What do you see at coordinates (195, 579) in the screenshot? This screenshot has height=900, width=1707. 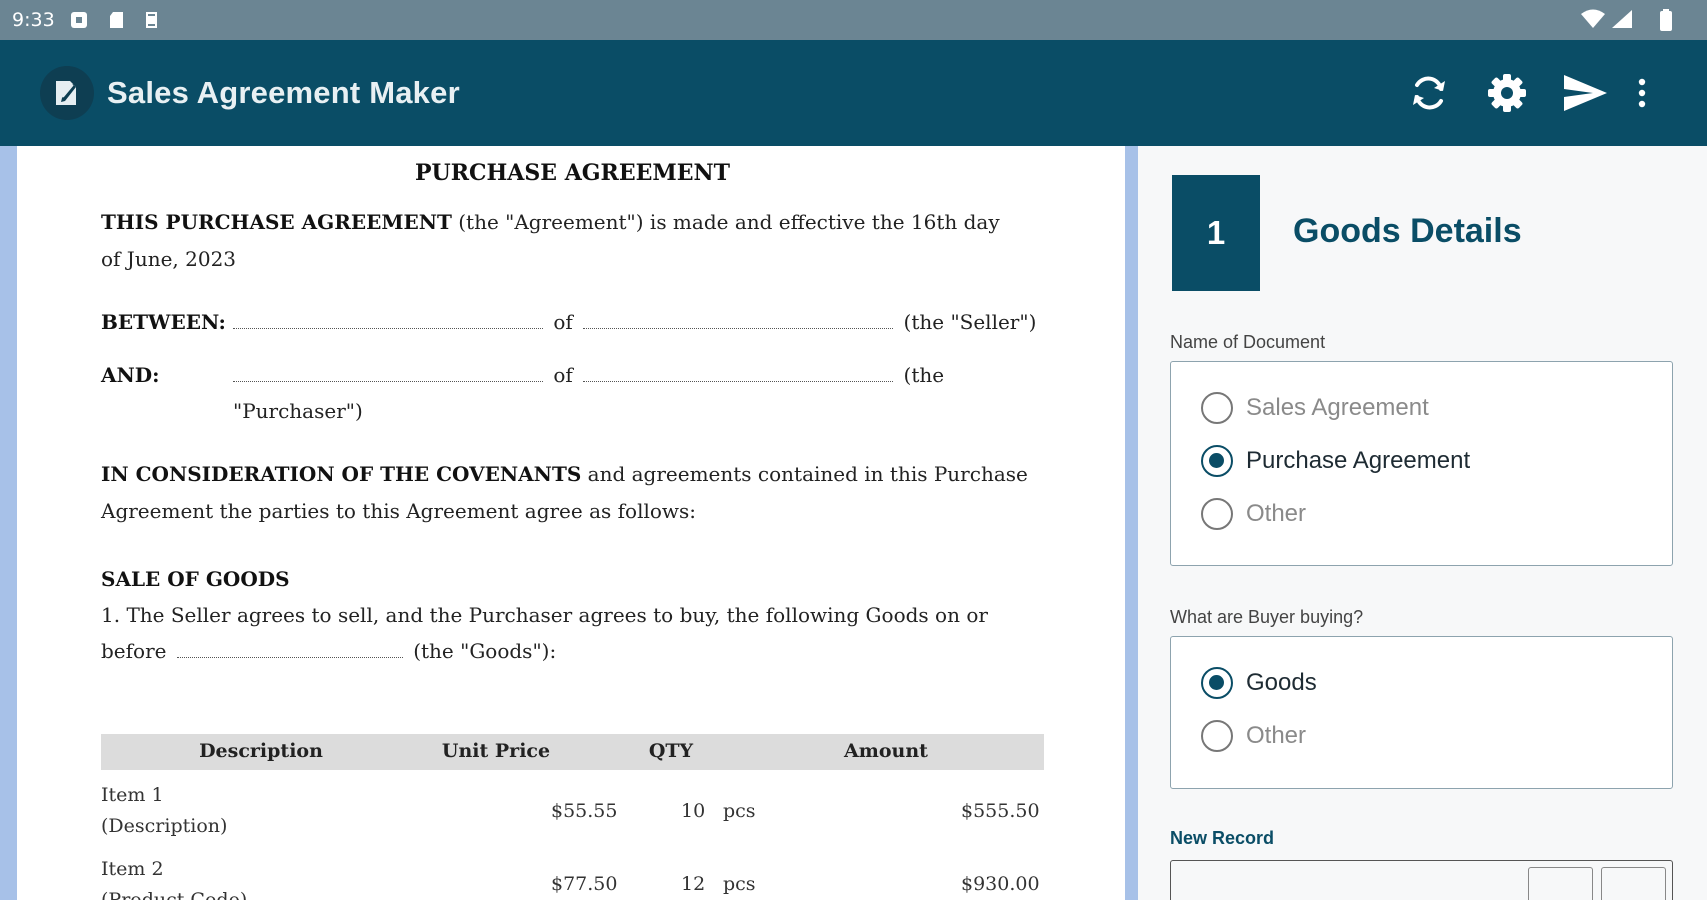 I see `sale-heading: SALE OF GOODS` at bounding box center [195, 579].